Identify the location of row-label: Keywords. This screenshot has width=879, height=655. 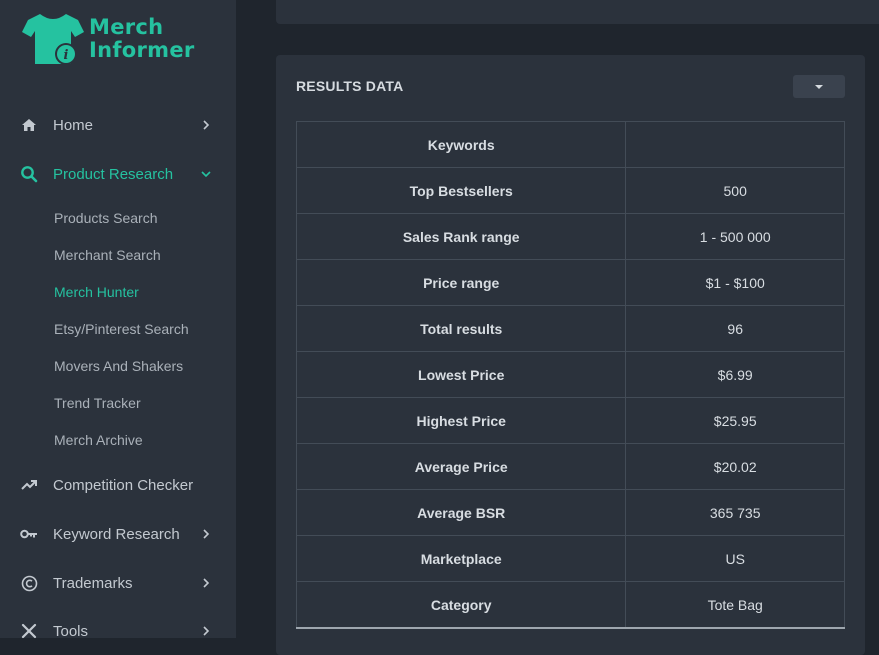
(461, 144).